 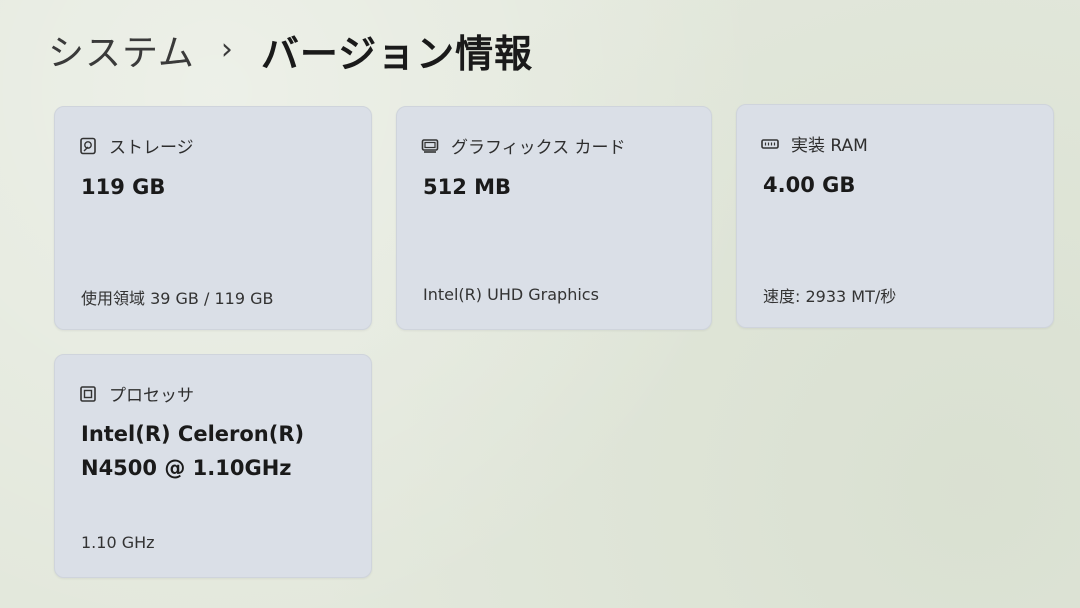 What do you see at coordinates (829, 146) in the screenshot?
I see `ram-card-title: 実装 RAM` at bounding box center [829, 146].